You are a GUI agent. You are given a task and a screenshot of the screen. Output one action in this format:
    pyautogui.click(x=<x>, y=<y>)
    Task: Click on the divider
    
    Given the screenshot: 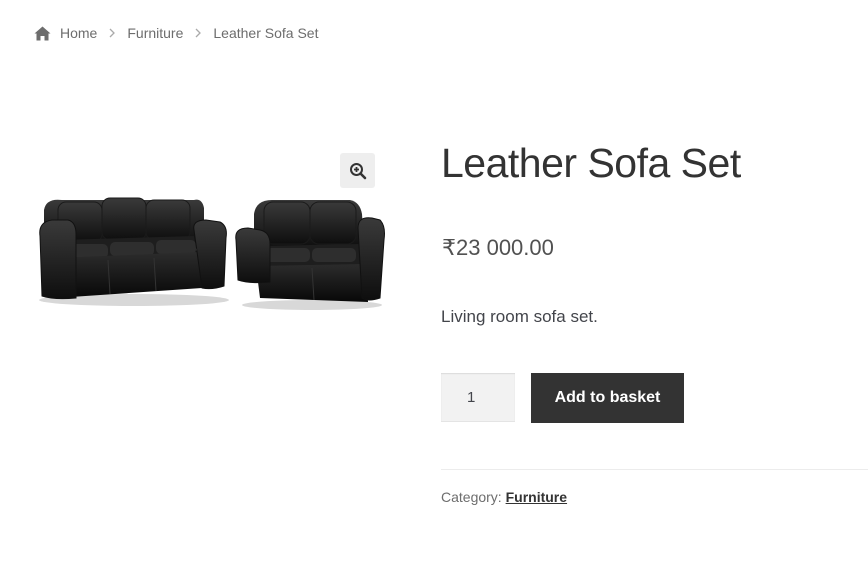 What is the action you would take?
    pyautogui.click(x=654, y=469)
    